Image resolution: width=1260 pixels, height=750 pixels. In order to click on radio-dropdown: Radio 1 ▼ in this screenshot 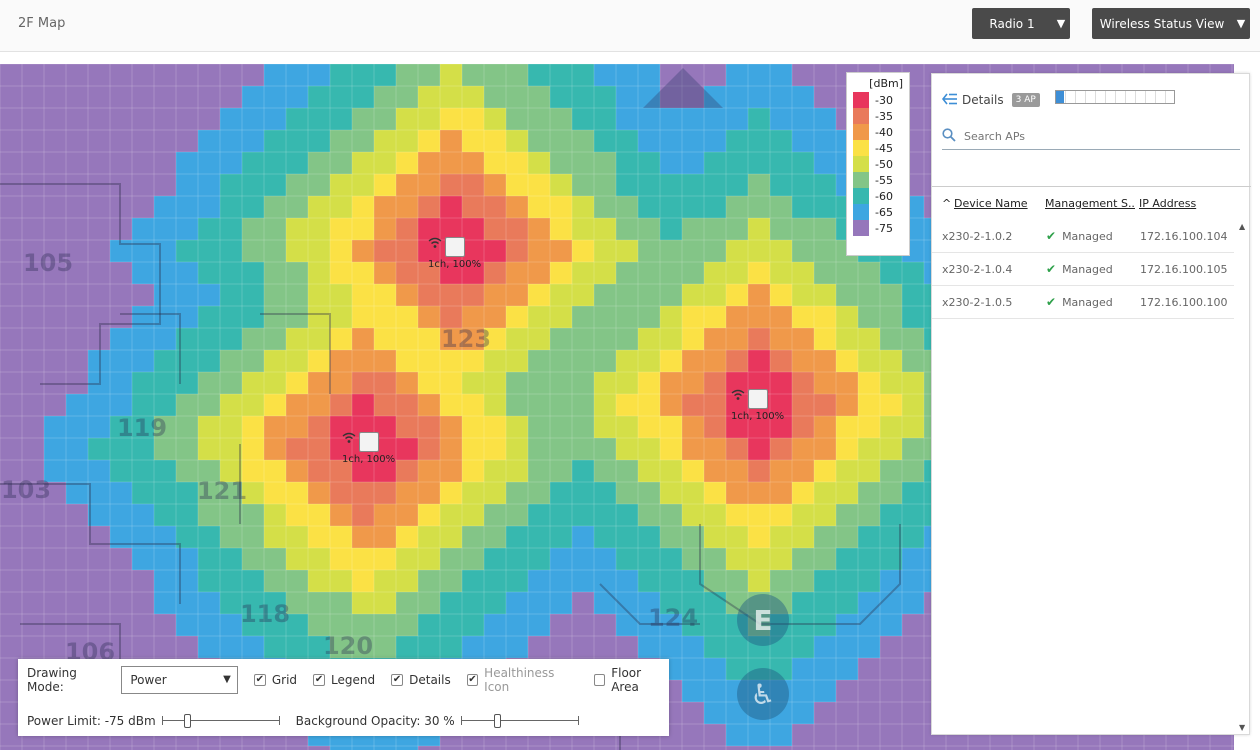, I will do `click(1021, 23)`.